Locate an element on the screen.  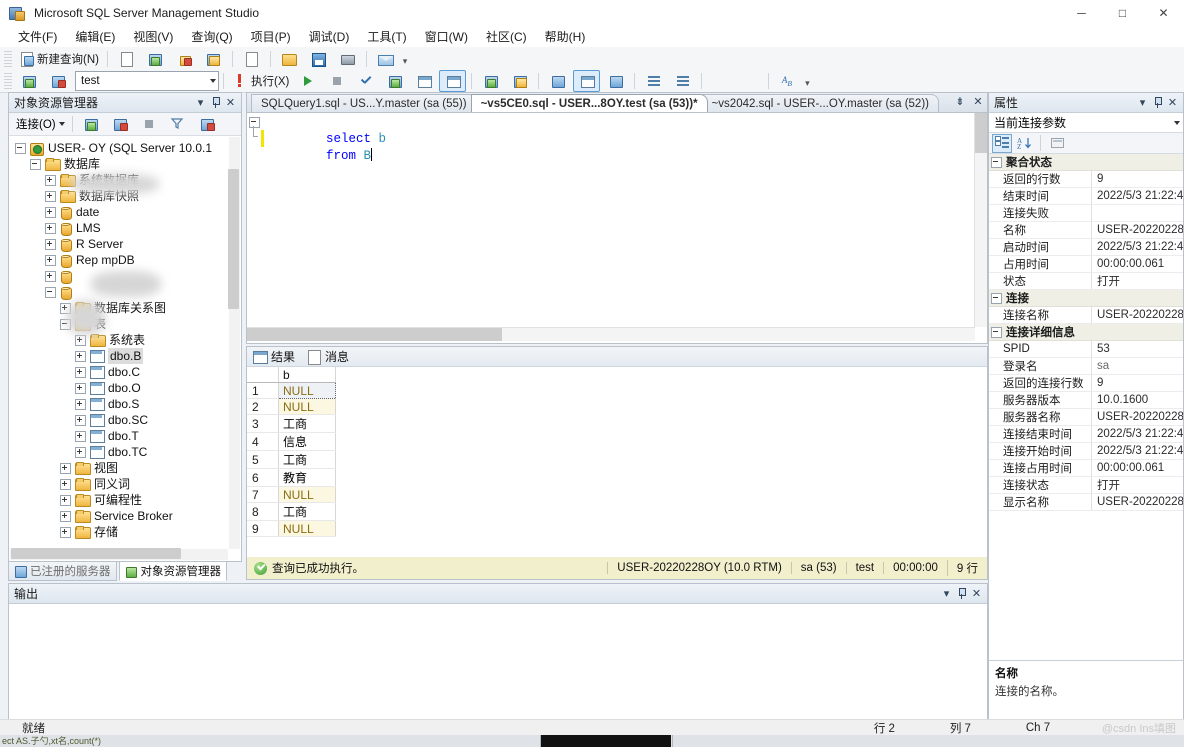
menu-file: 文件(F) is located at coordinates (37, 36).